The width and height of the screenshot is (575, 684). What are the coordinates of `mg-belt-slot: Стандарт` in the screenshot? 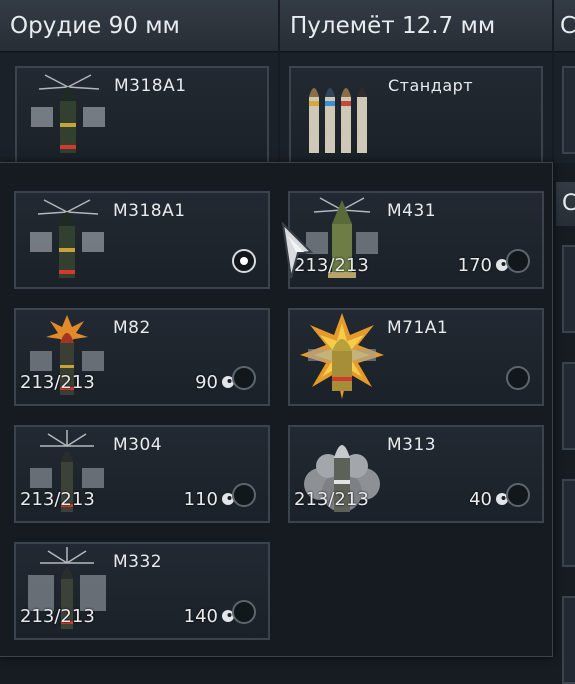 It's located at (416, 116).